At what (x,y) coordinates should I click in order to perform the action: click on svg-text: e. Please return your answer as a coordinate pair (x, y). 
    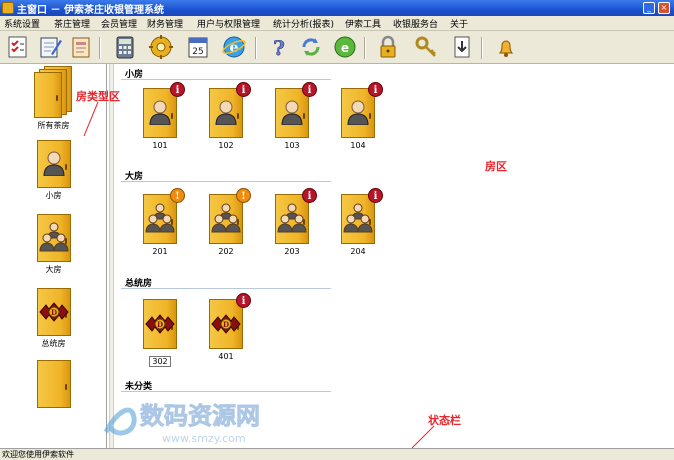
    Looking at the image, I should click on (345, 48).